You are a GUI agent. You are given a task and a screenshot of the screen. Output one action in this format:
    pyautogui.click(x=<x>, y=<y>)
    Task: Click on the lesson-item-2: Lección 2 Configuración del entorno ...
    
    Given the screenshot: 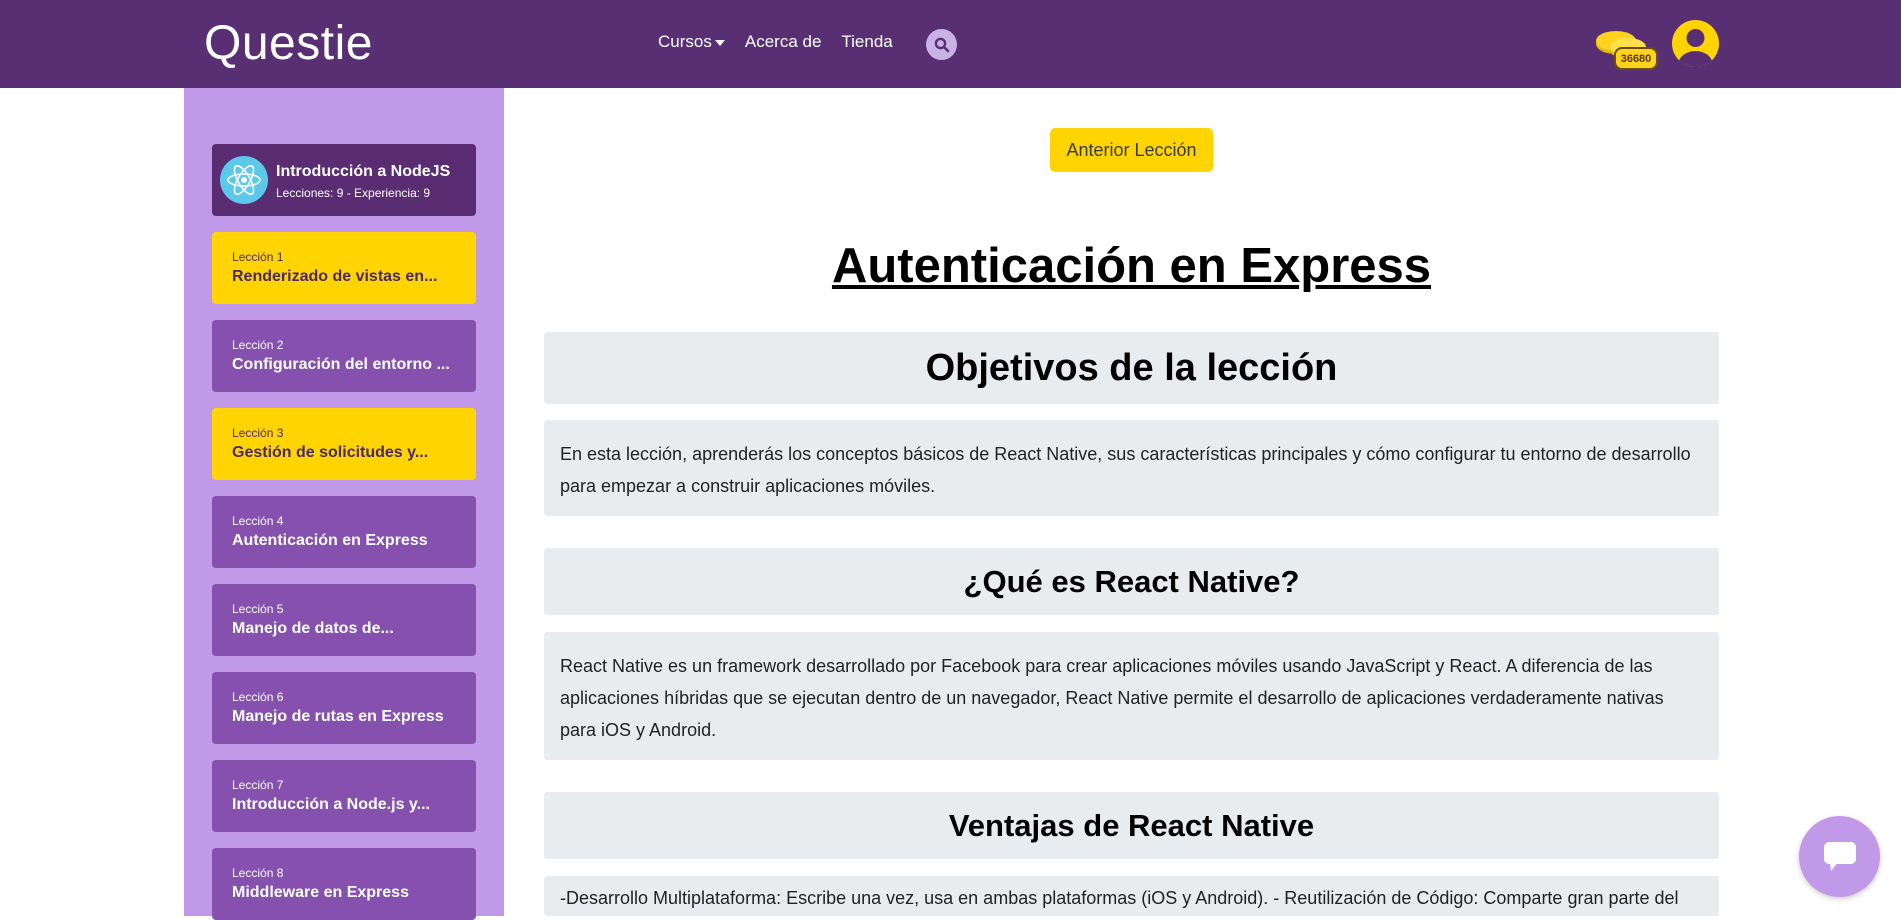 What is the action you would take?
    pyautogui.click(x=344, y=356)
    